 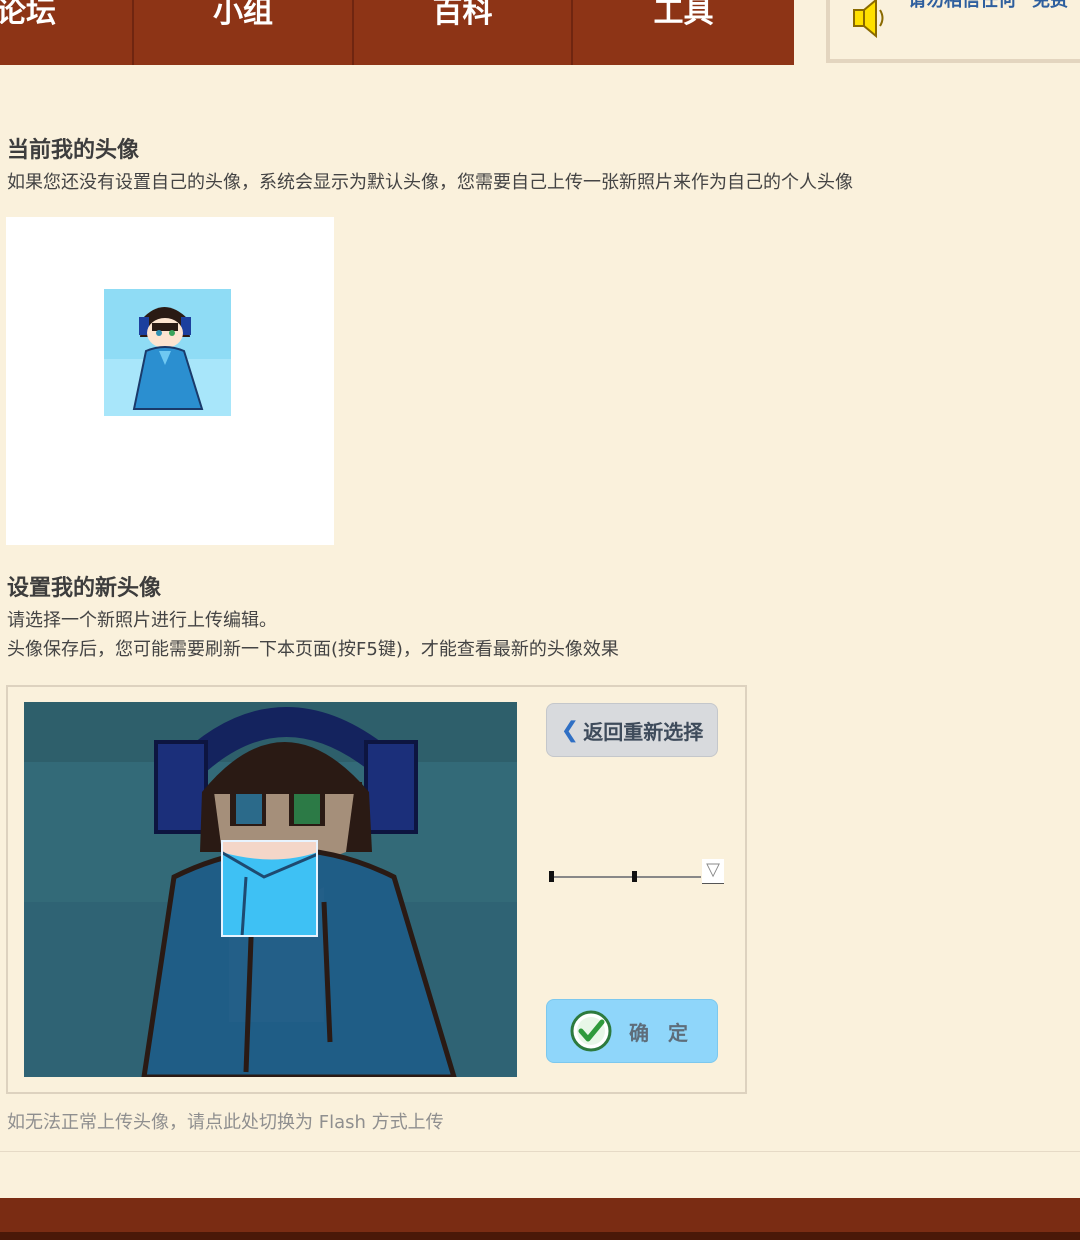 I want to click on divider, so click(x=540, y=1151).